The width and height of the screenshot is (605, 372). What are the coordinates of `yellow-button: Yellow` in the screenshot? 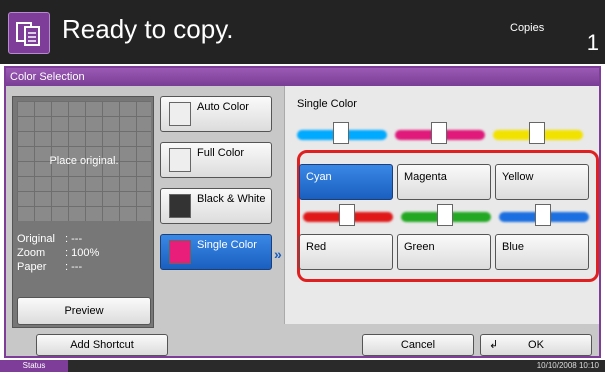 It's located at (542, 182).